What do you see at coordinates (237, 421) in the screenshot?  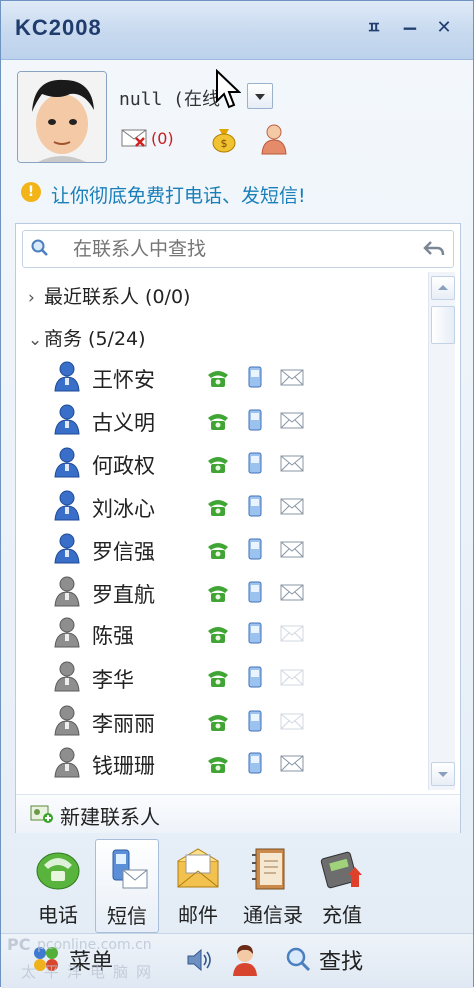 I see `contact-row: 古义明` at bounding box center [237, 421].